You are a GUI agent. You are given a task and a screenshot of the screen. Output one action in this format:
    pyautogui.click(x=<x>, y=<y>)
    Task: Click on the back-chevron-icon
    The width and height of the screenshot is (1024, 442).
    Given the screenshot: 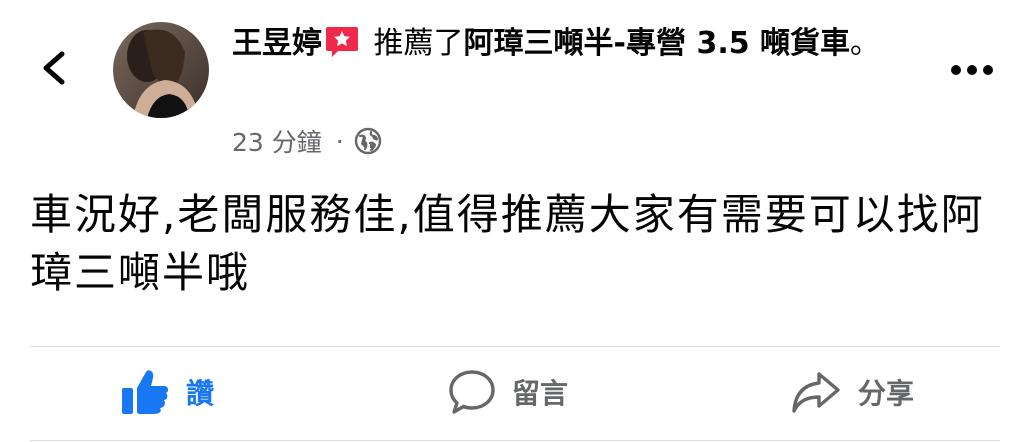 What is the action you would take?
    pyautogui.click(x=56, y=68)
    